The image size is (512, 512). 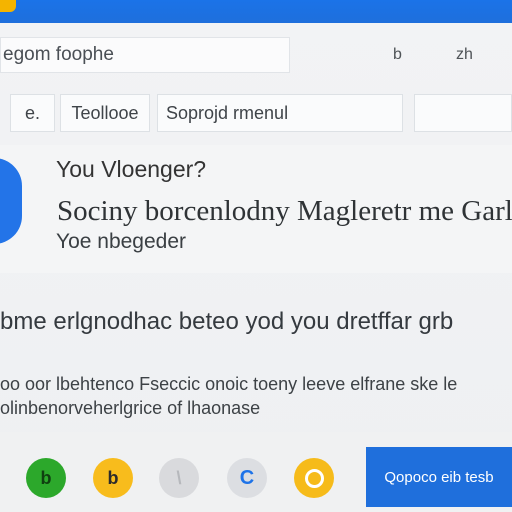 I want to click on record-action-button, so click(x=314, y=478).